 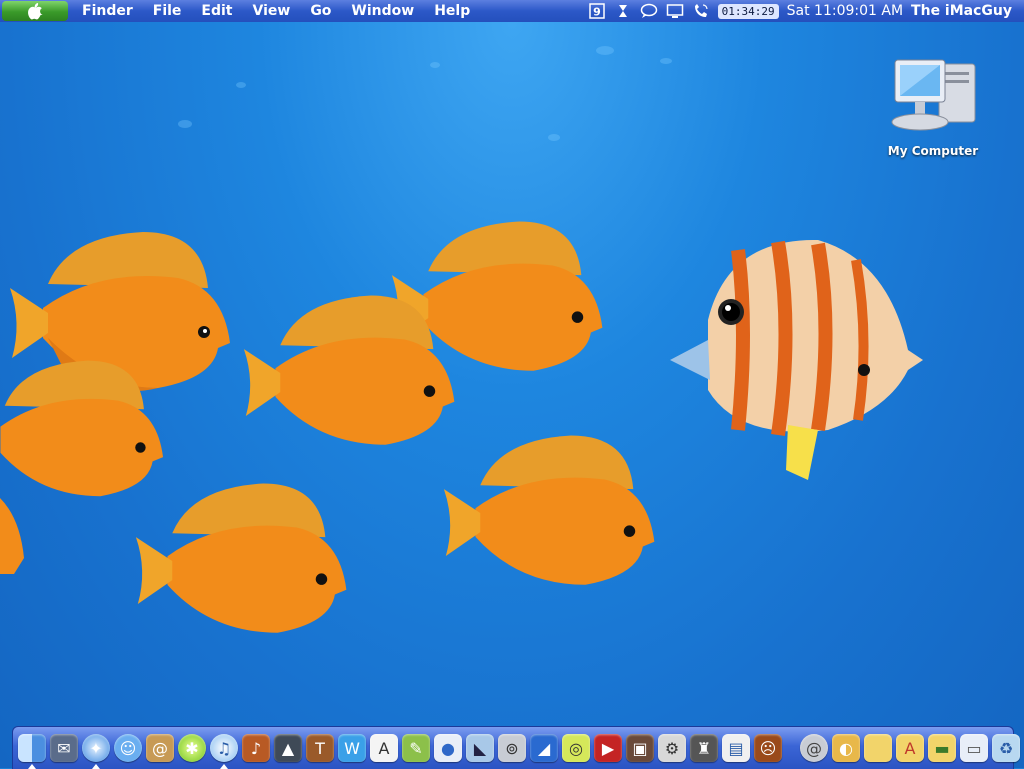 I want to click on trash-icon: ♻, so click(x=1006, y=748).